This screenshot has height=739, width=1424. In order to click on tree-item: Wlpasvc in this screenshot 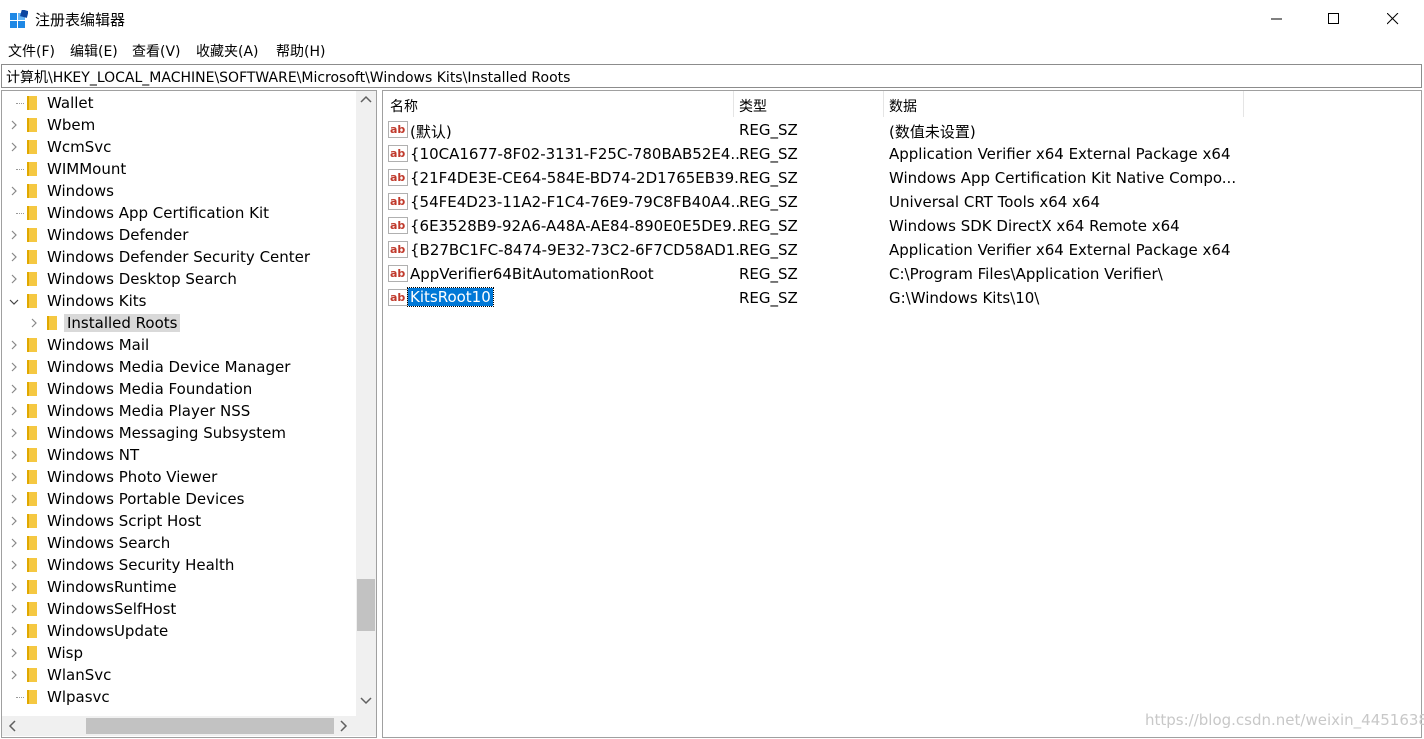, I will do `click(179, 697)`.